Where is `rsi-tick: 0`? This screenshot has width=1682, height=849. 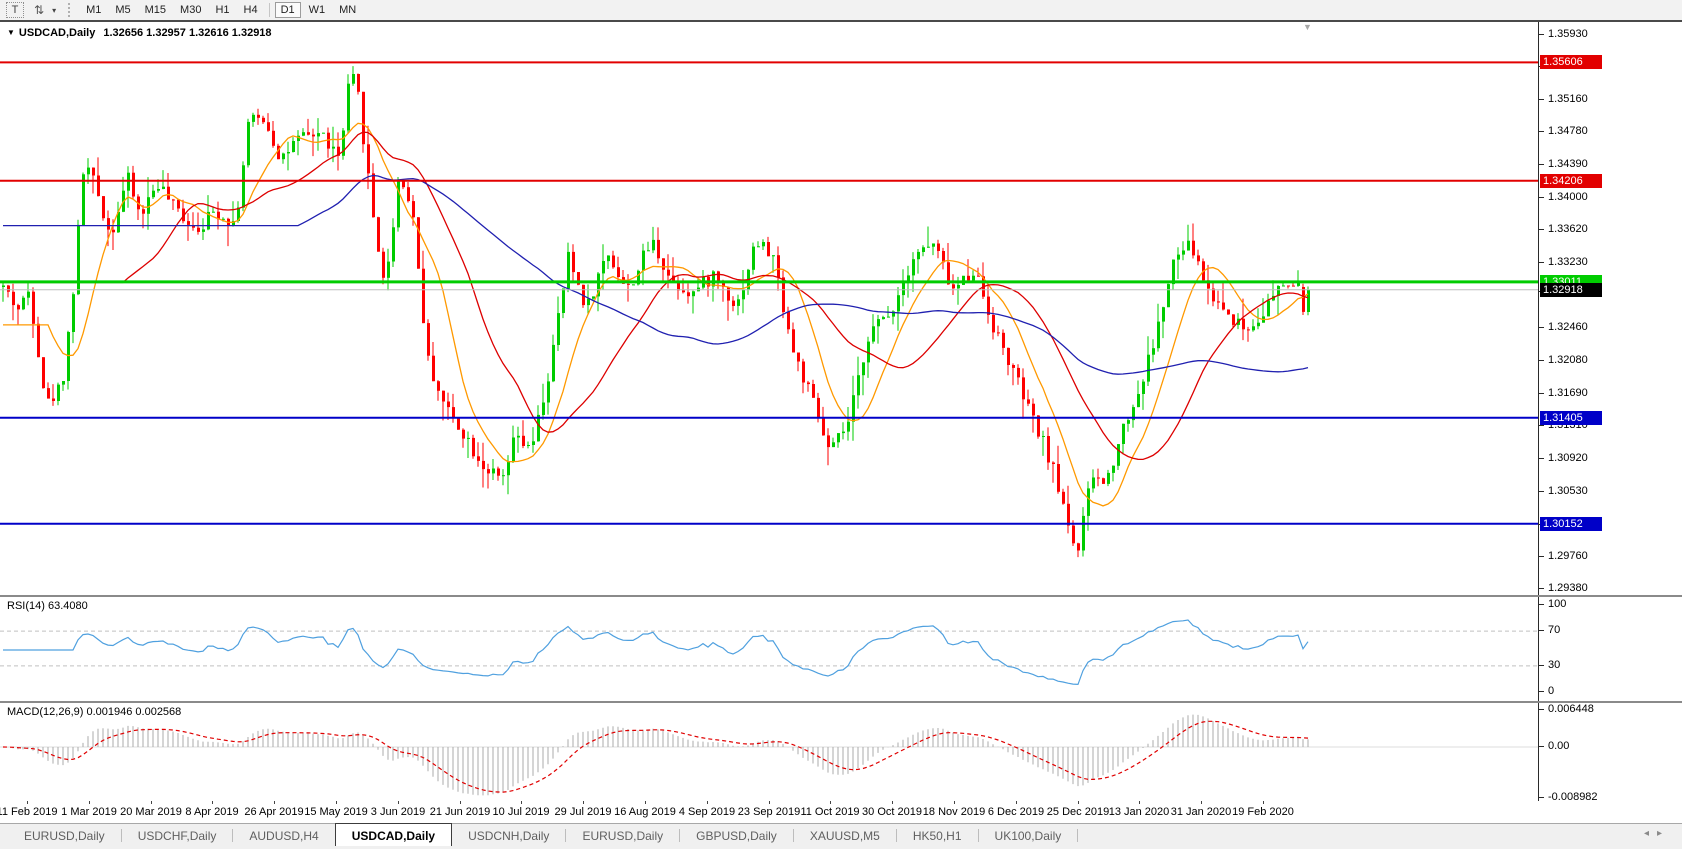 rsi-tick: 0 is located at coordinates (1546, 691).